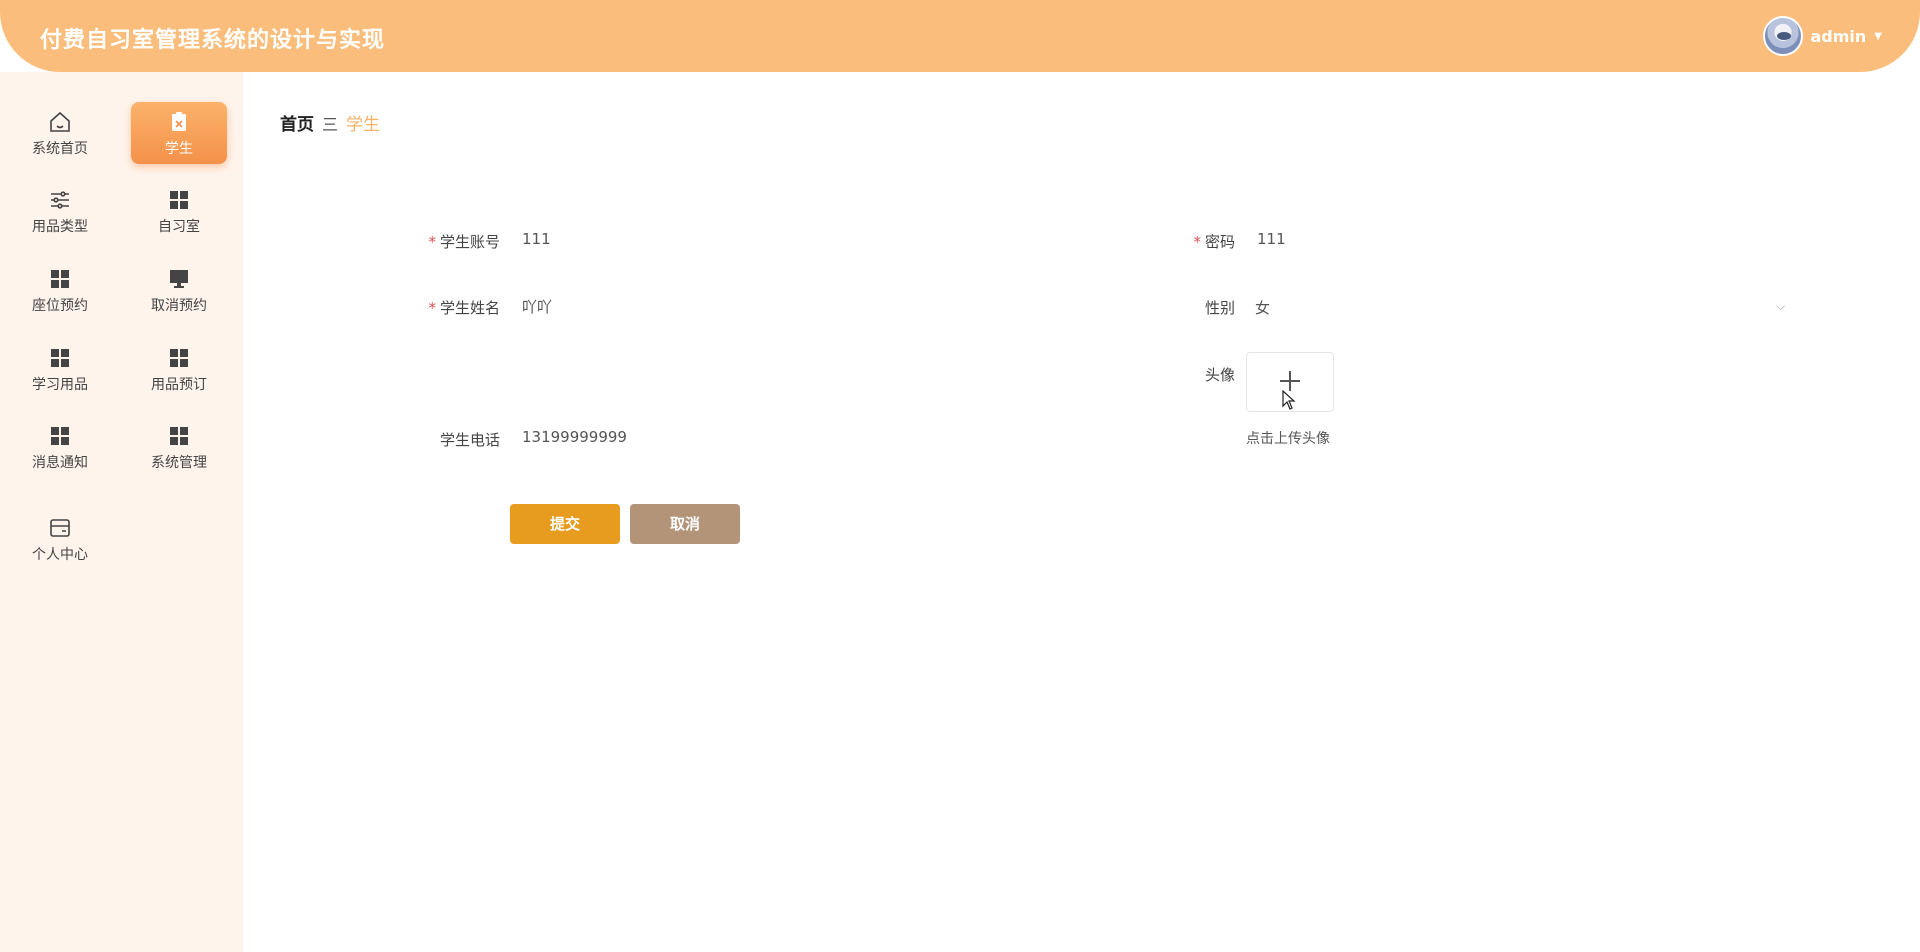  I want to click on app-title: 付费自习室管理系统的设计与实现, so click(213, 40).